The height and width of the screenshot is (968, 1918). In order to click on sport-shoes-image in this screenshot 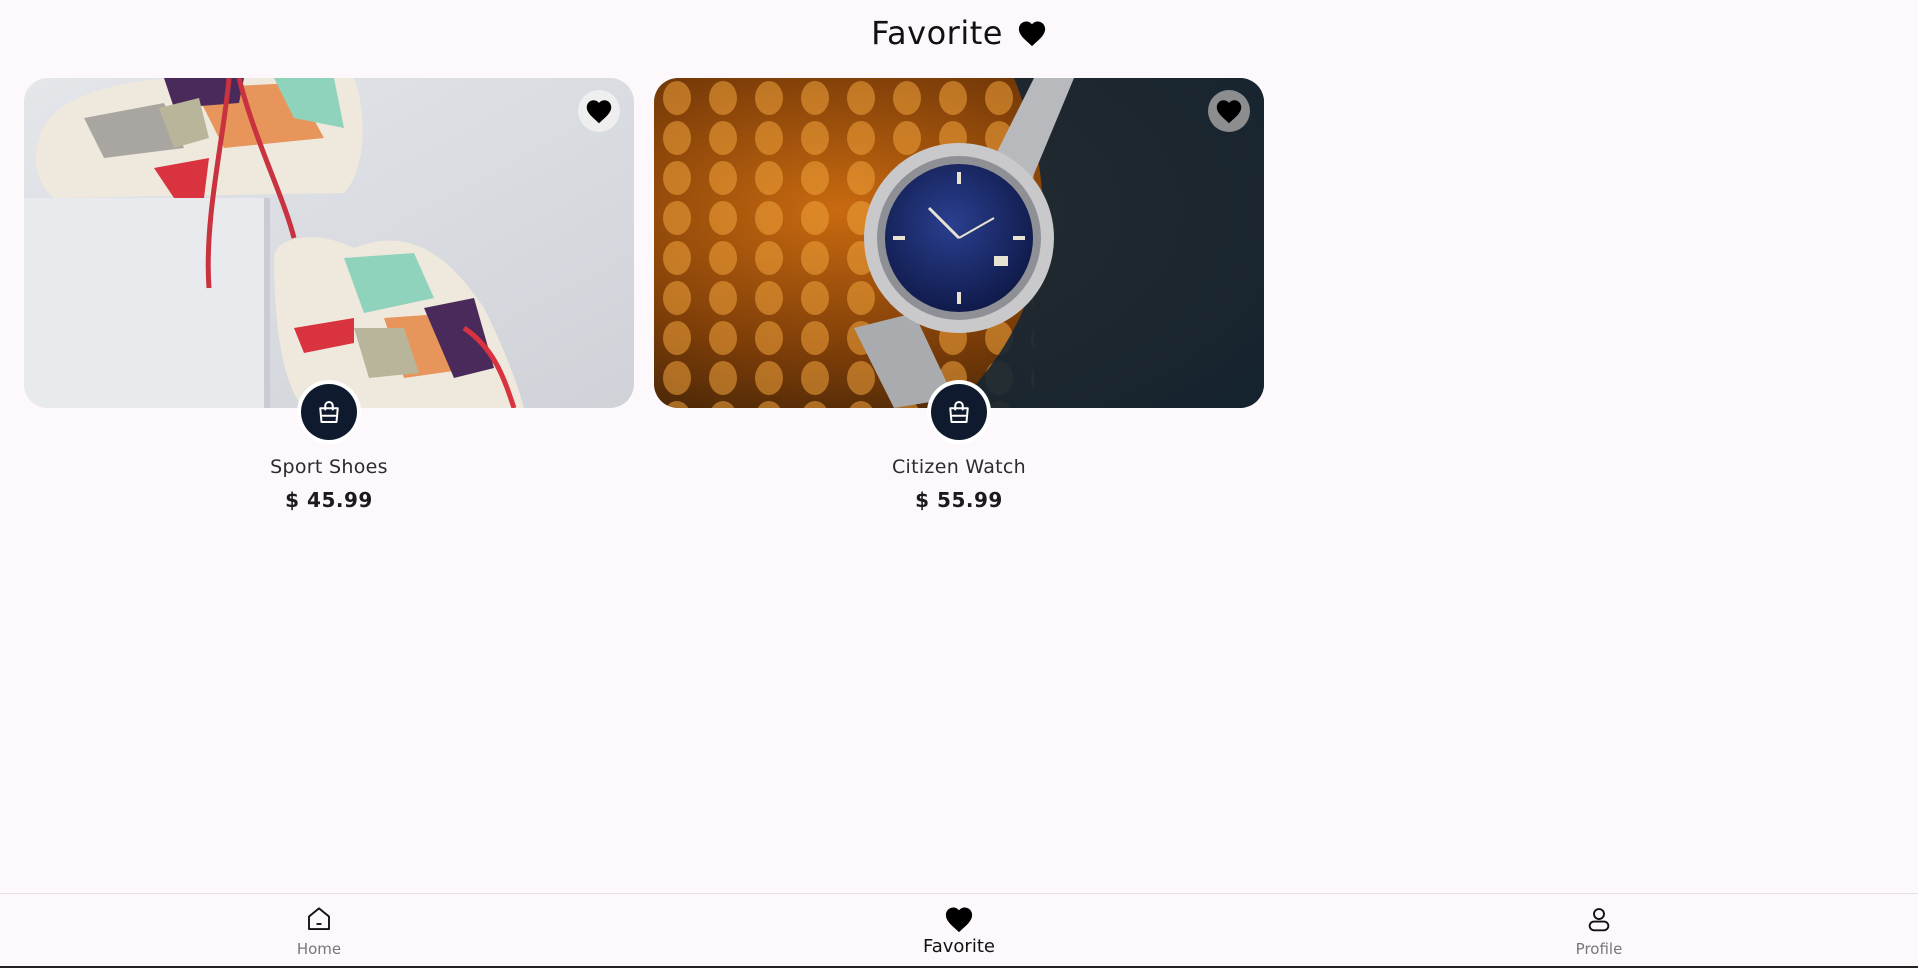, I will do `click(329, 243)`.